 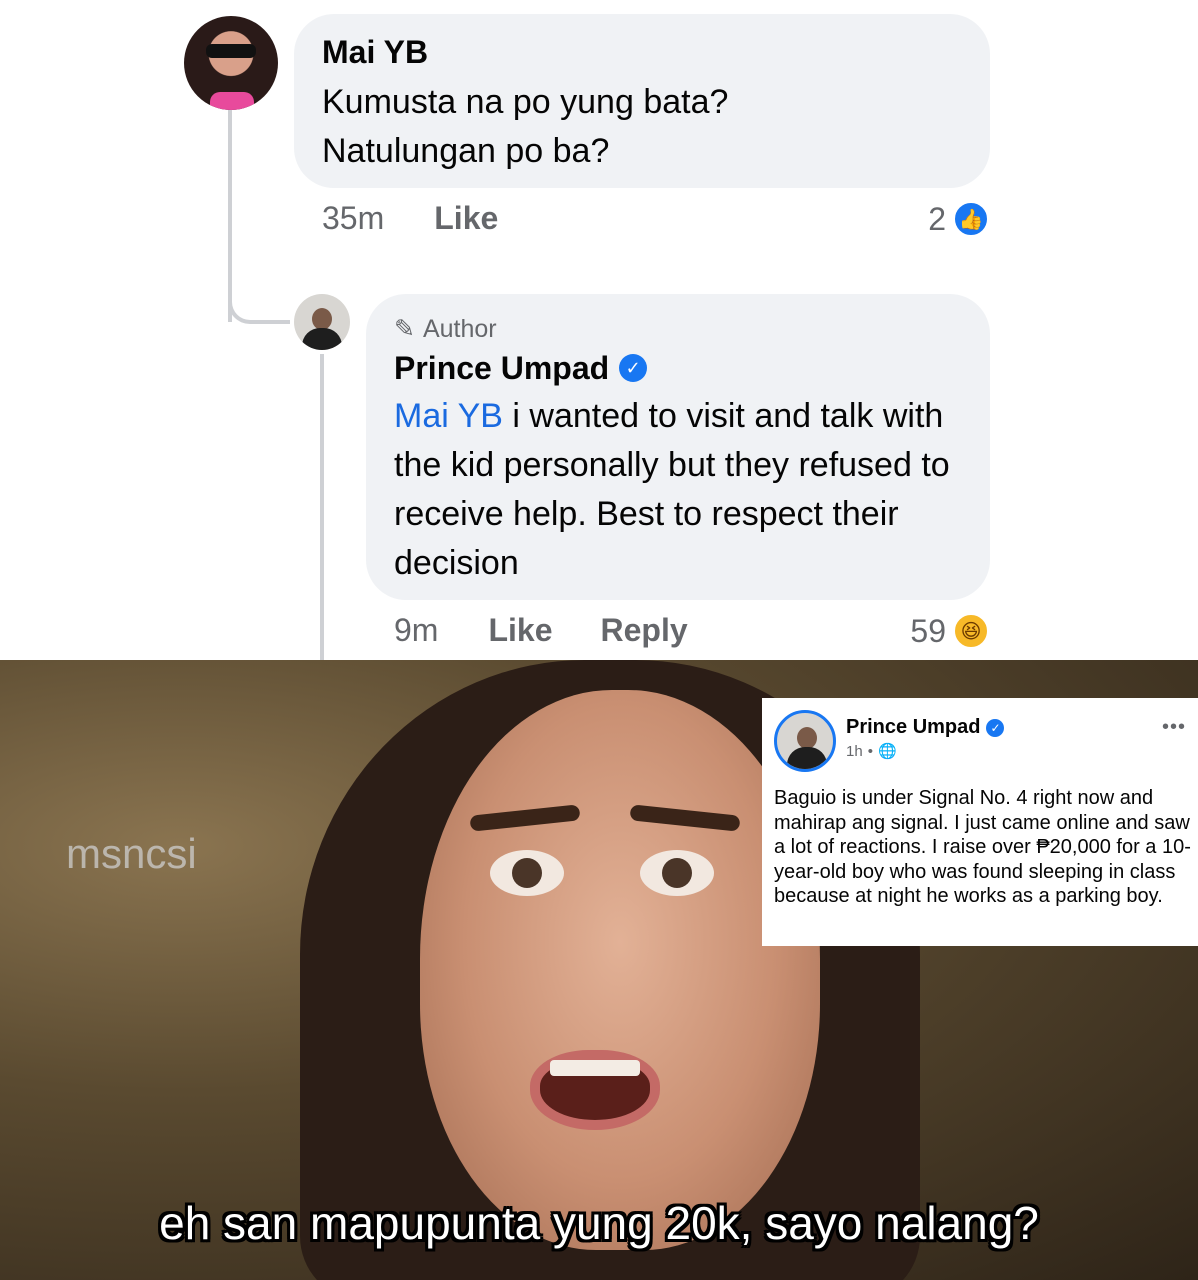 What do you see at coordinates (928, 630) in the screenshot?
I see `reaction-count: 59` at bounding box center [928, 630].